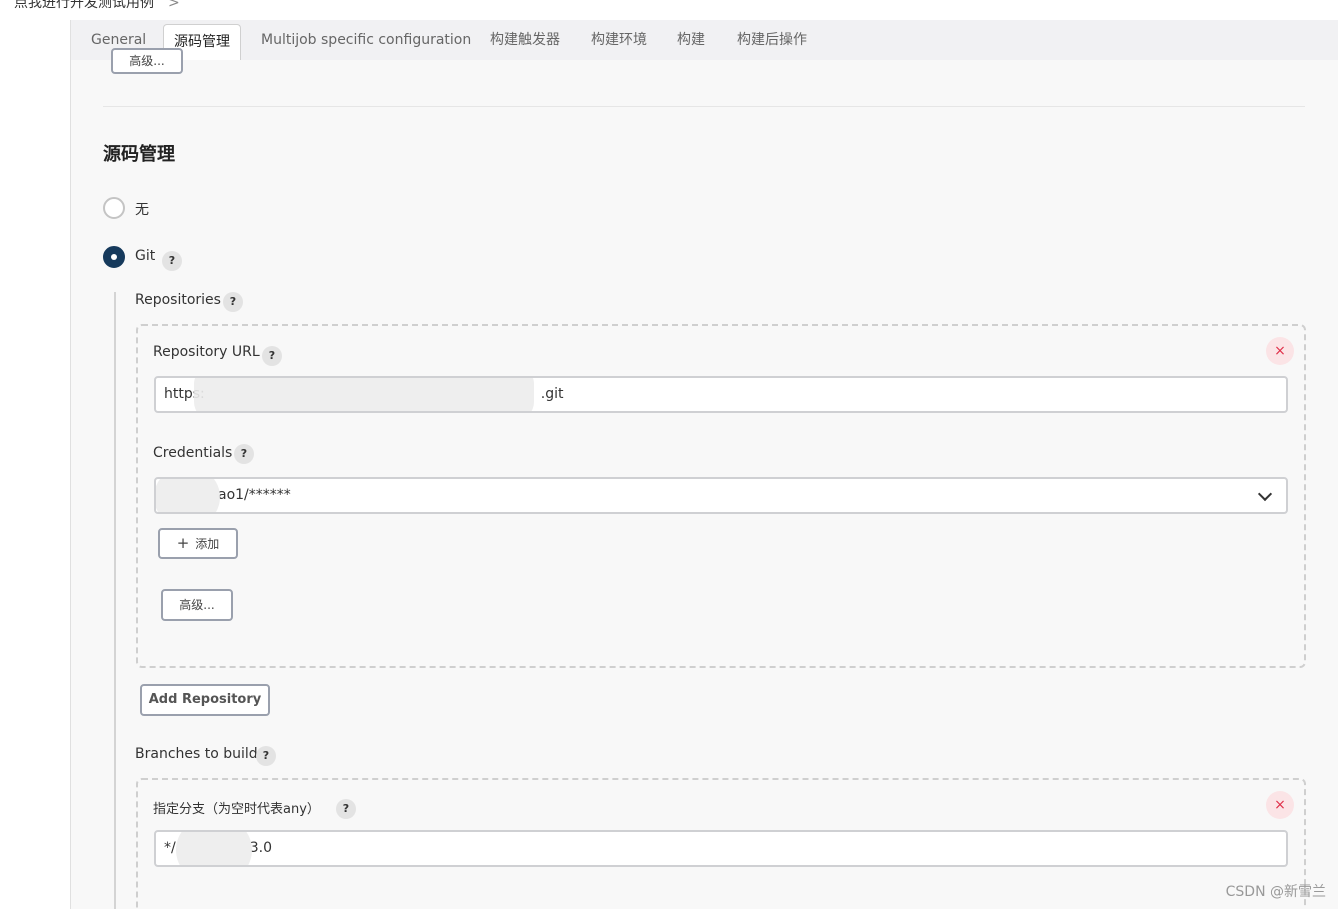  What do you see at coordinates (172, 261) in the screenshot?
I see `git-help-icon: ?` at bounding box center [172, 261].